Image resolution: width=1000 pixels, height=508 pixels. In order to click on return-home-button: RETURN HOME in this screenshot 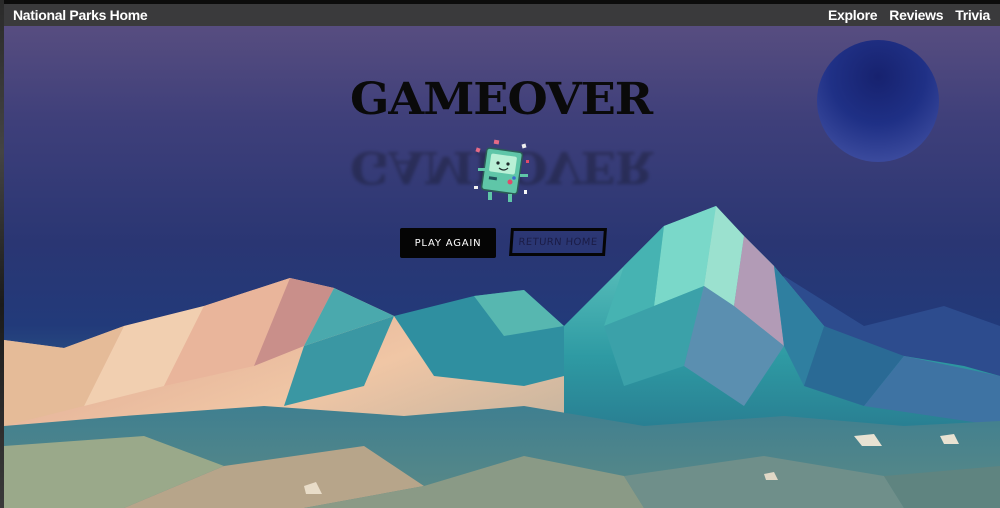, I will do `click(558, 242)`.